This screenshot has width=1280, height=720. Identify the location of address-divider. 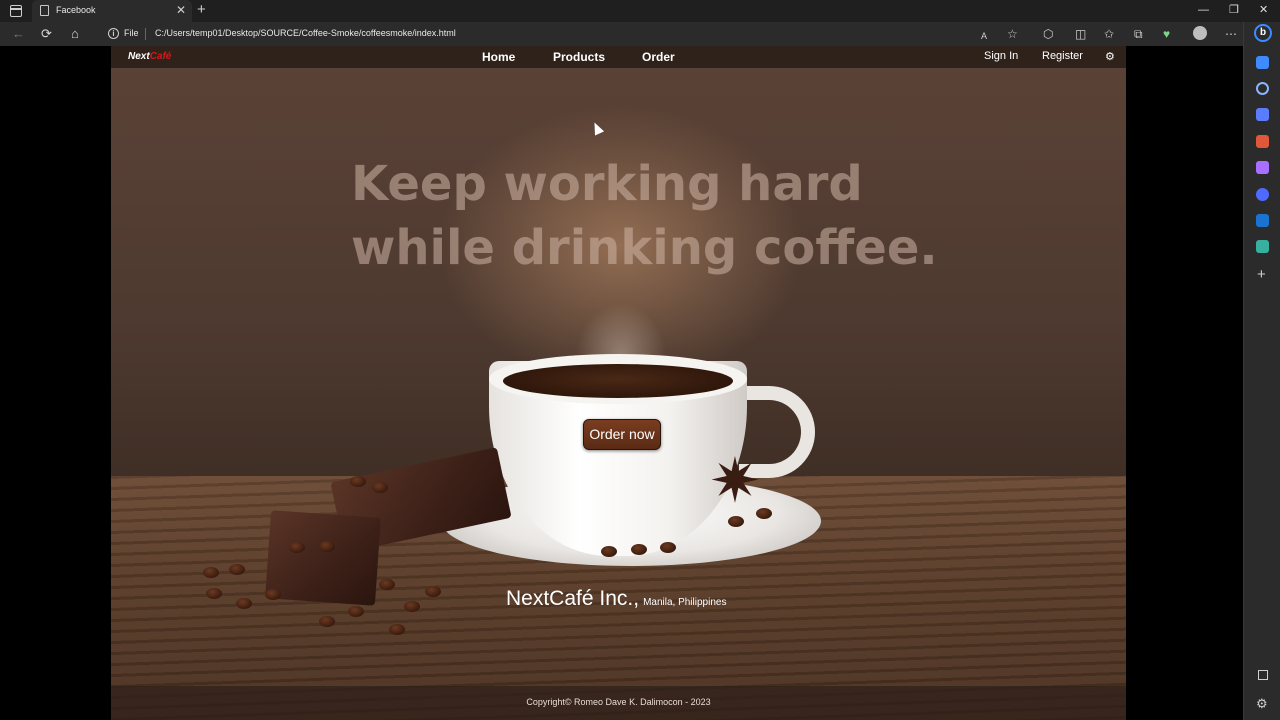
(145, 34).